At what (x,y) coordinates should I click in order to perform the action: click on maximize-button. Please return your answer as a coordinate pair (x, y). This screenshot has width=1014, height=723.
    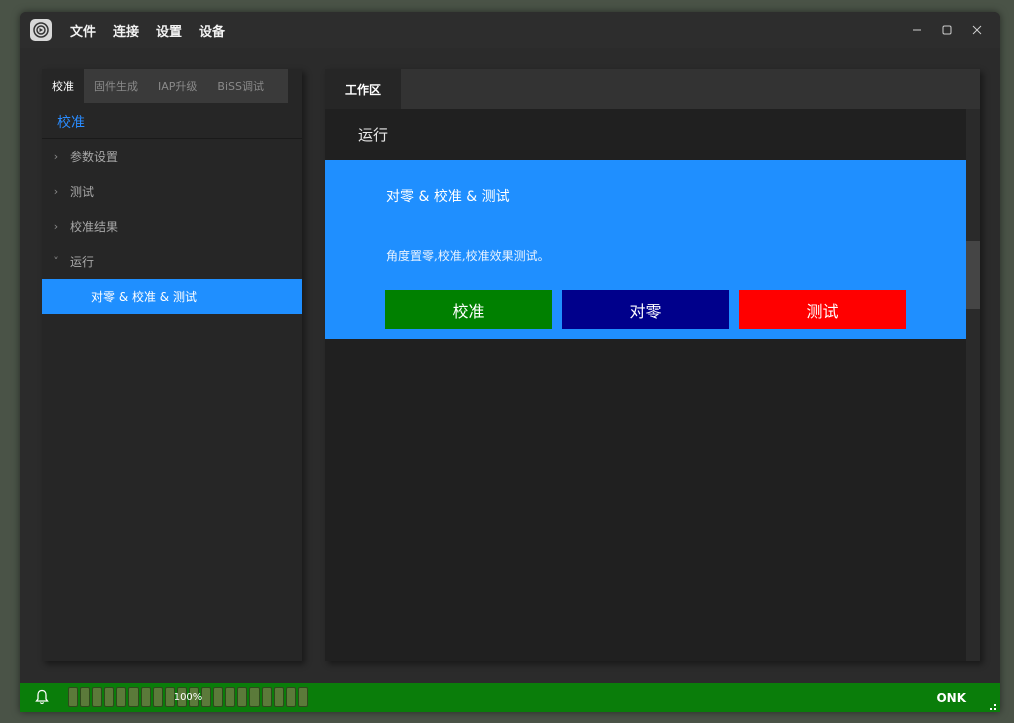
    Looking at the image, I should click on (947, 30).